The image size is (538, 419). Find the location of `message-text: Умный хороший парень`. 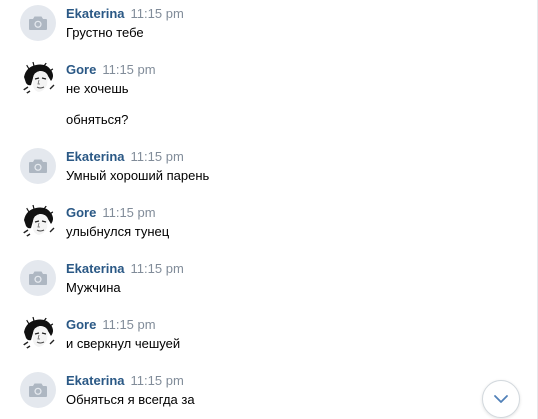

message-text: Умный хороший парень is located at coordinates (138, 175).